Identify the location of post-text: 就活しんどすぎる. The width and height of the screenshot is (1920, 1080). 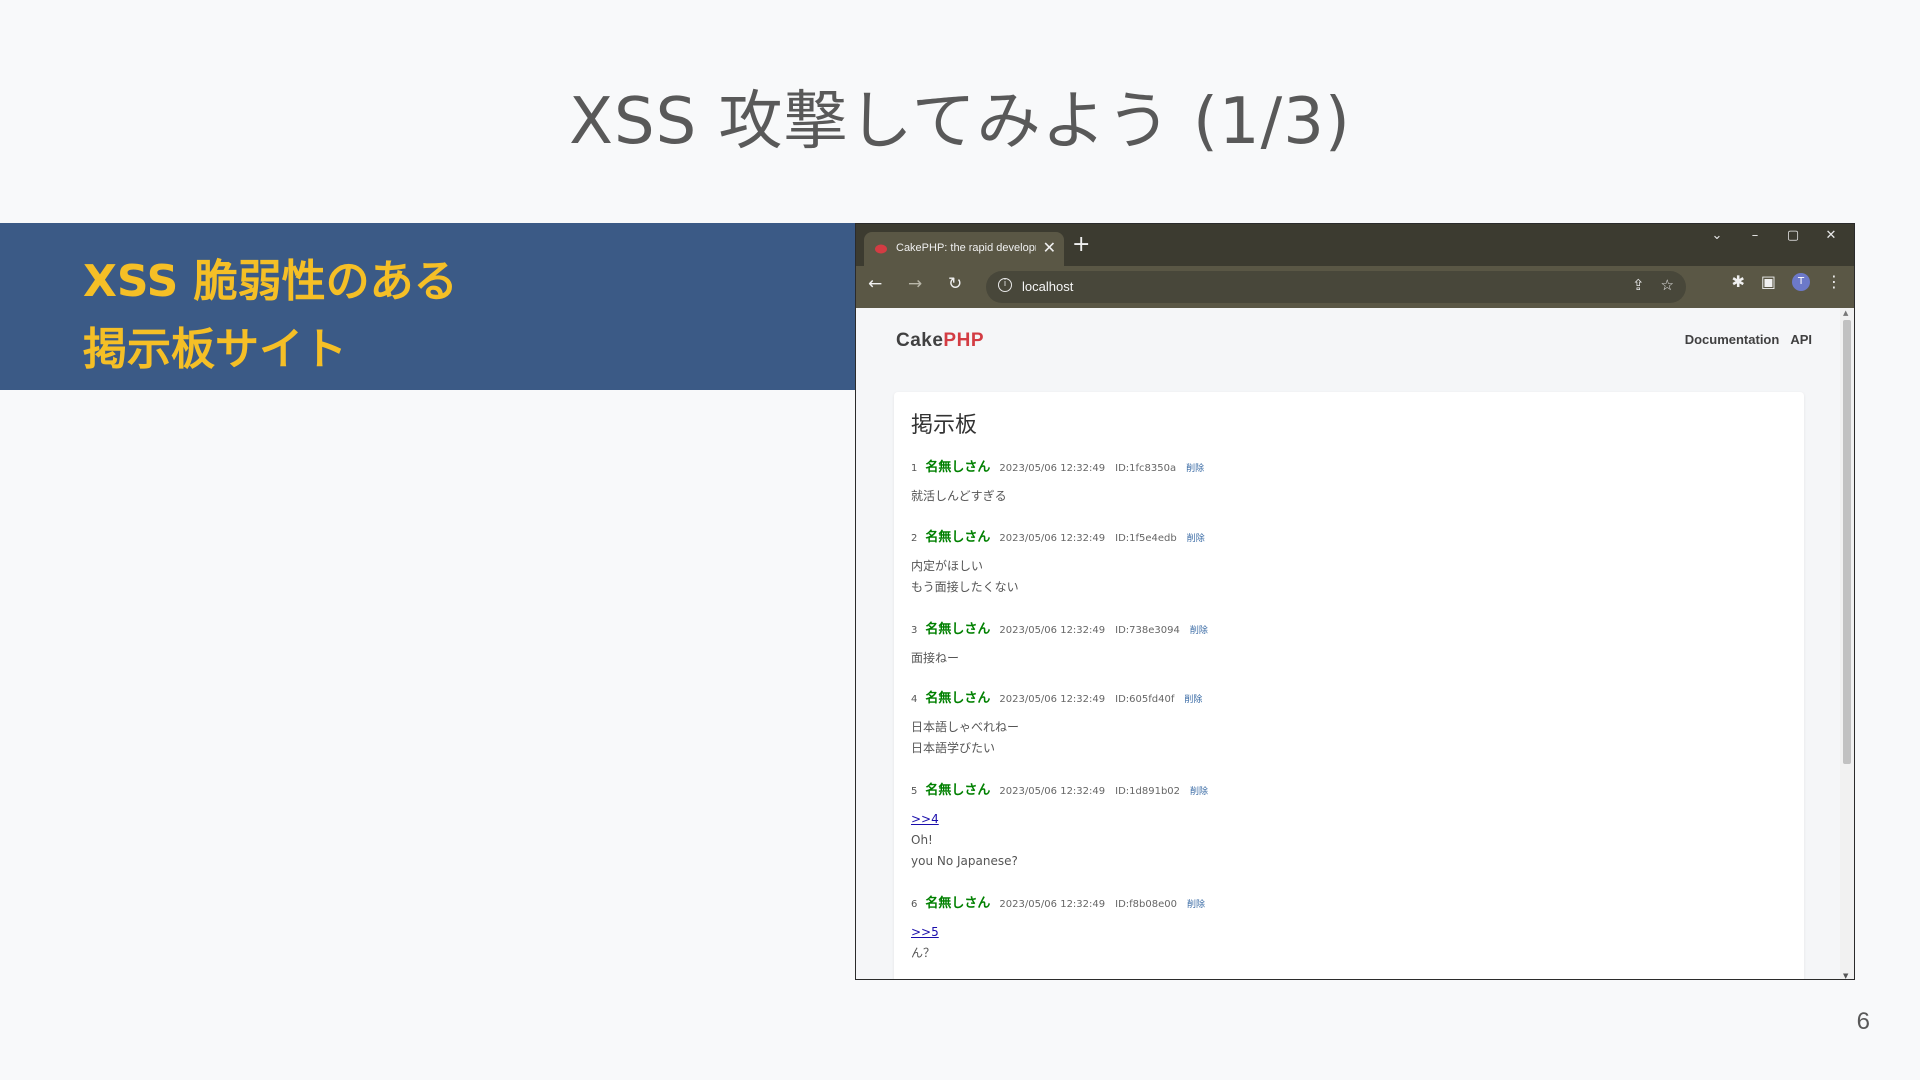
(959, 496).